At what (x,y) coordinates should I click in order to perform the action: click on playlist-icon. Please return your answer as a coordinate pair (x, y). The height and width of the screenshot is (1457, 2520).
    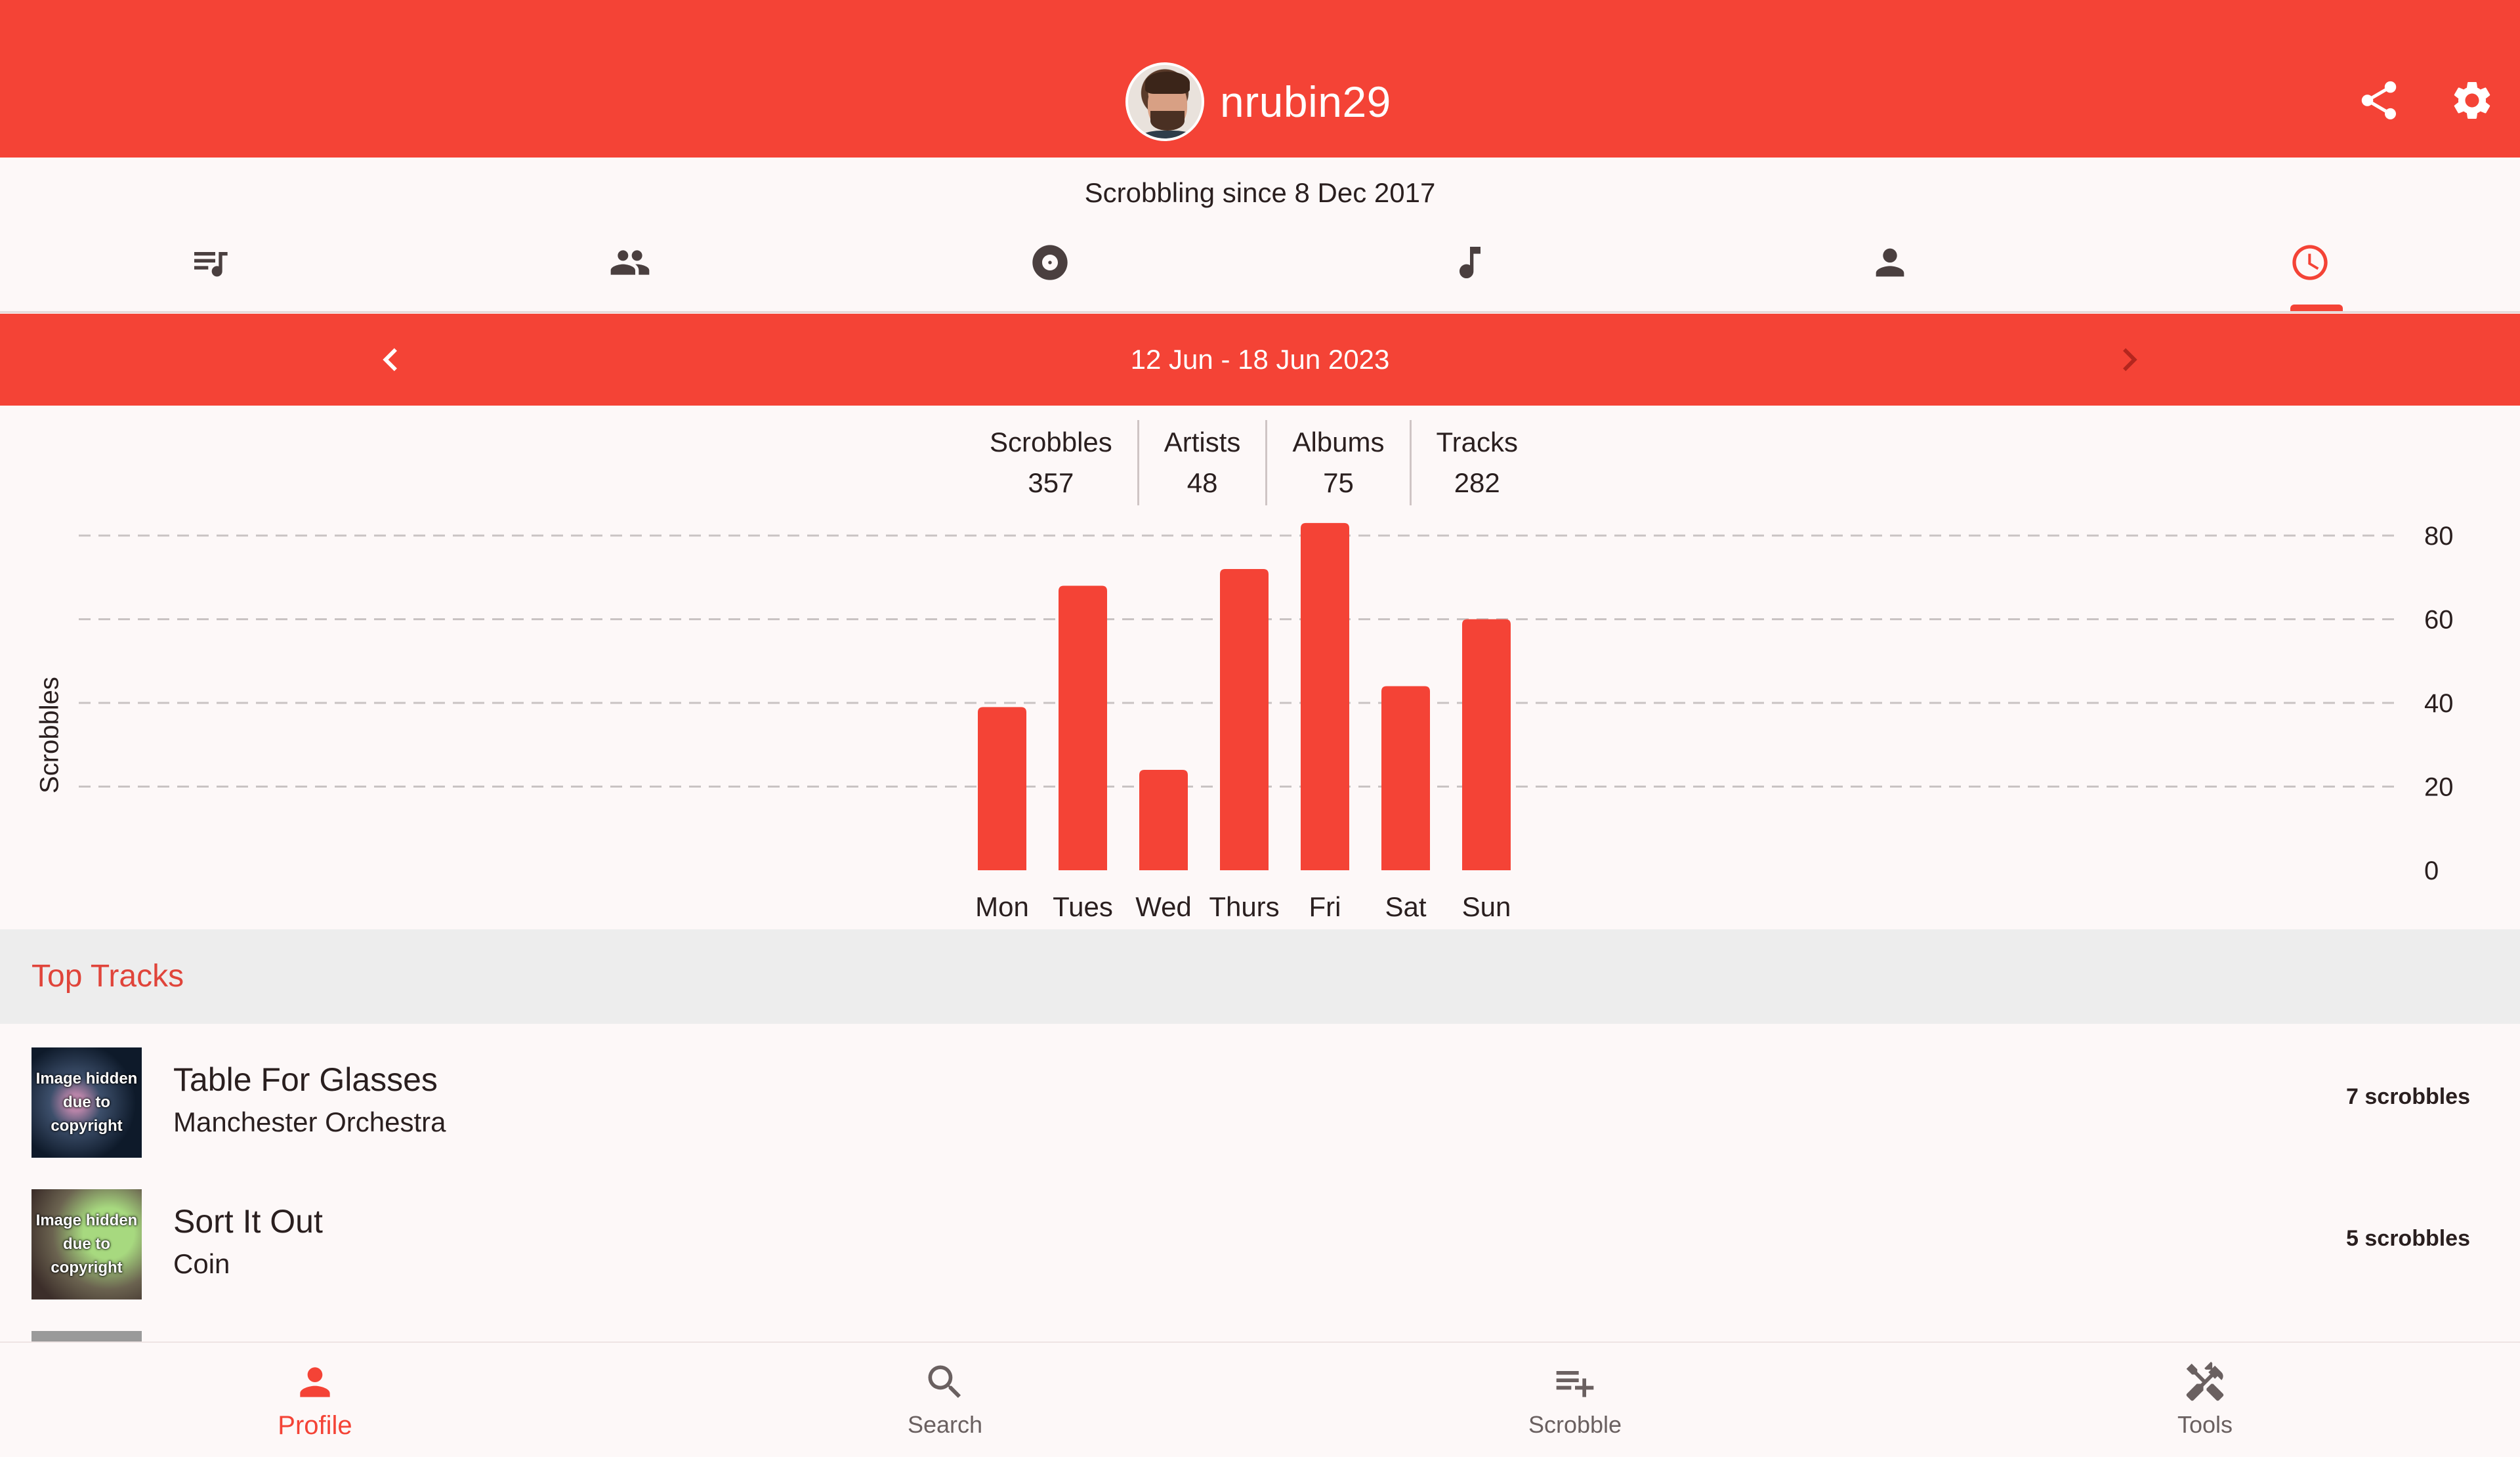
    Looking at the image, I should click on (211, 264).